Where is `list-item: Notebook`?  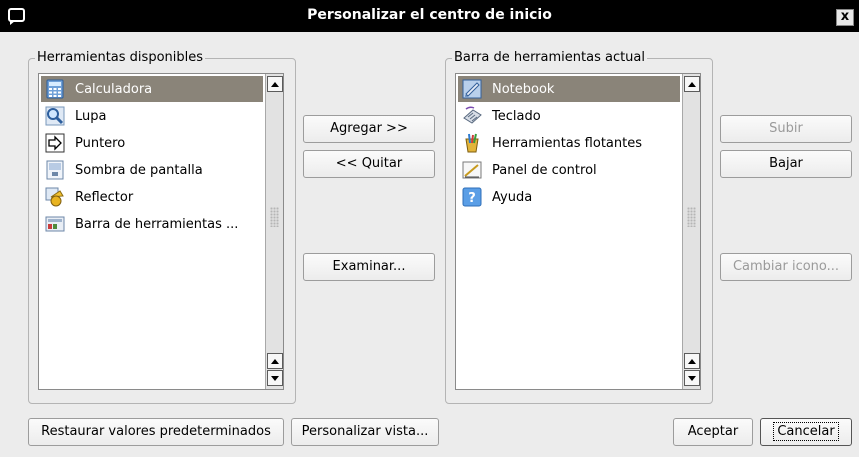
list-item: Notebook is located at coordinates (569, 89).